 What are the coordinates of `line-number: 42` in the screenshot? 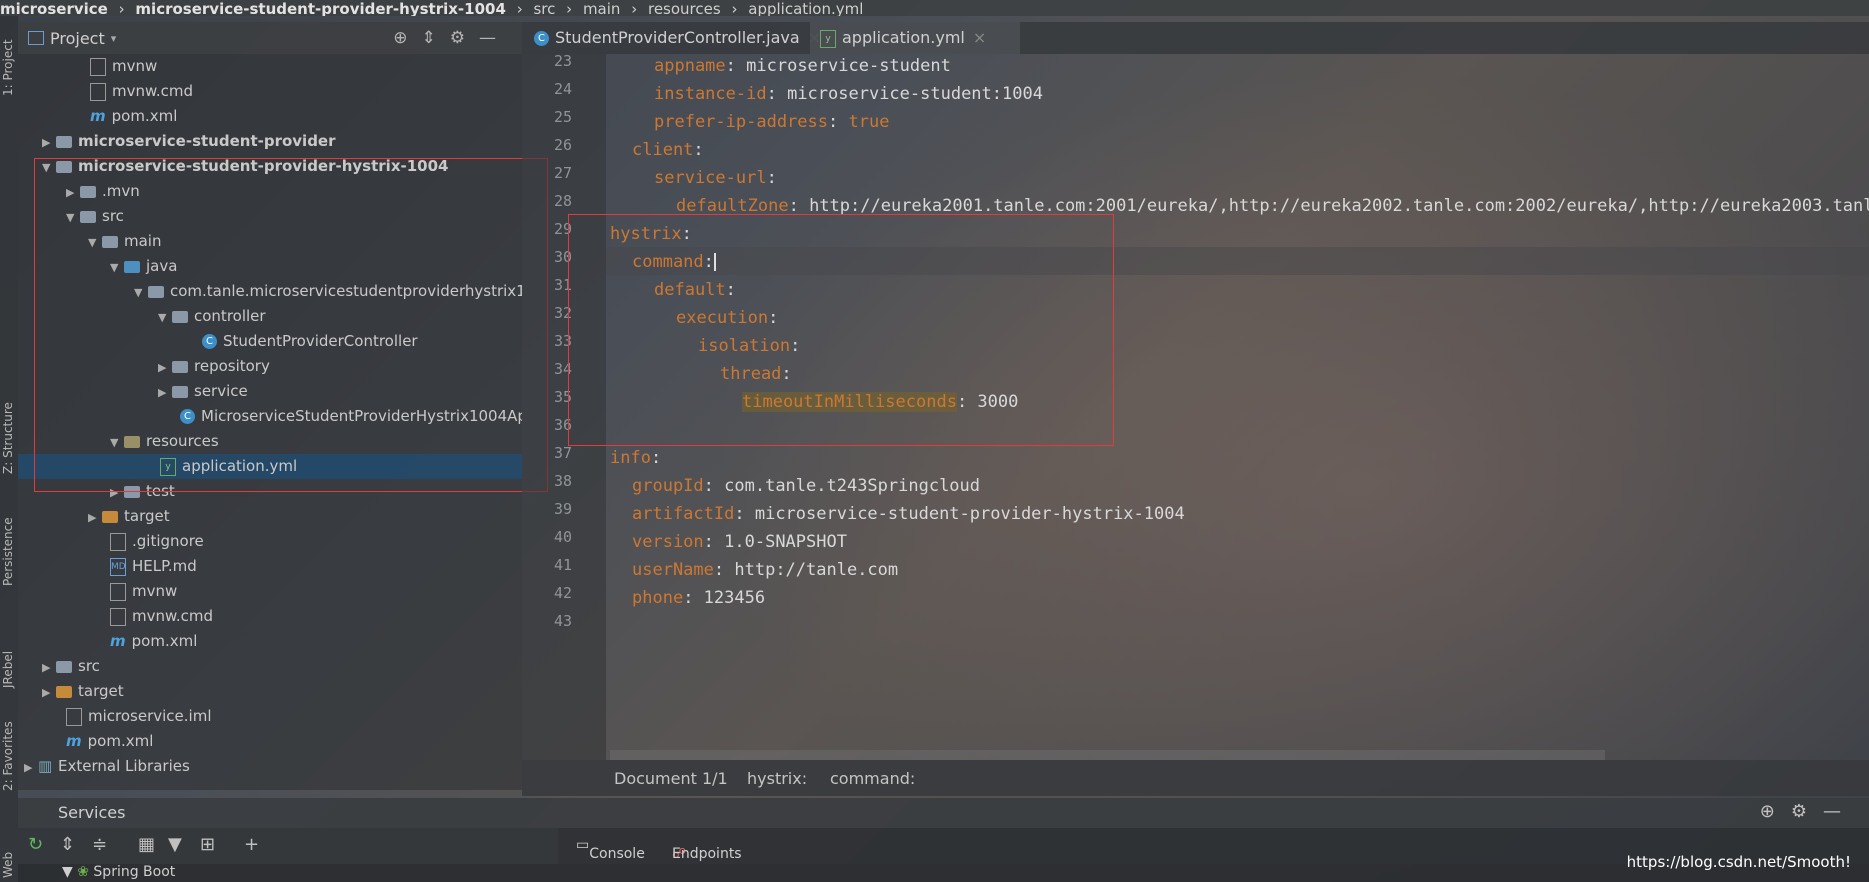 It's located at (562, 593).